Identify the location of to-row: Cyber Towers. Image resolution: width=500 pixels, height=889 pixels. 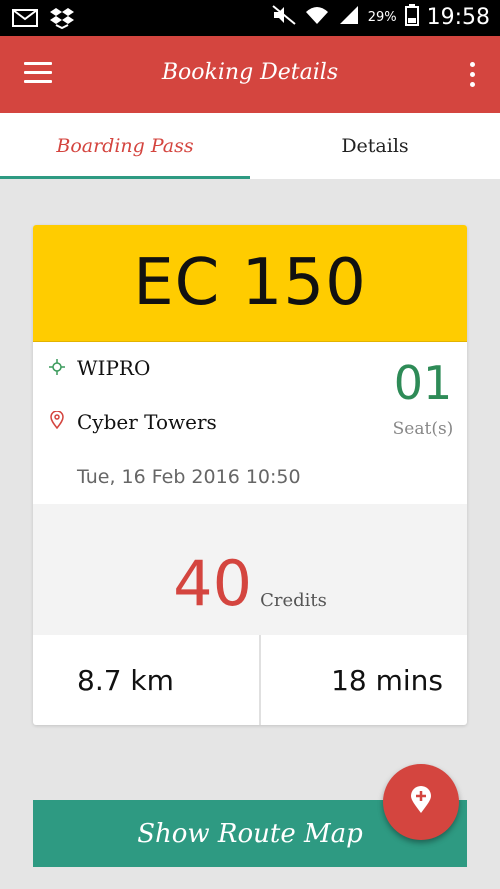
(133, 422).